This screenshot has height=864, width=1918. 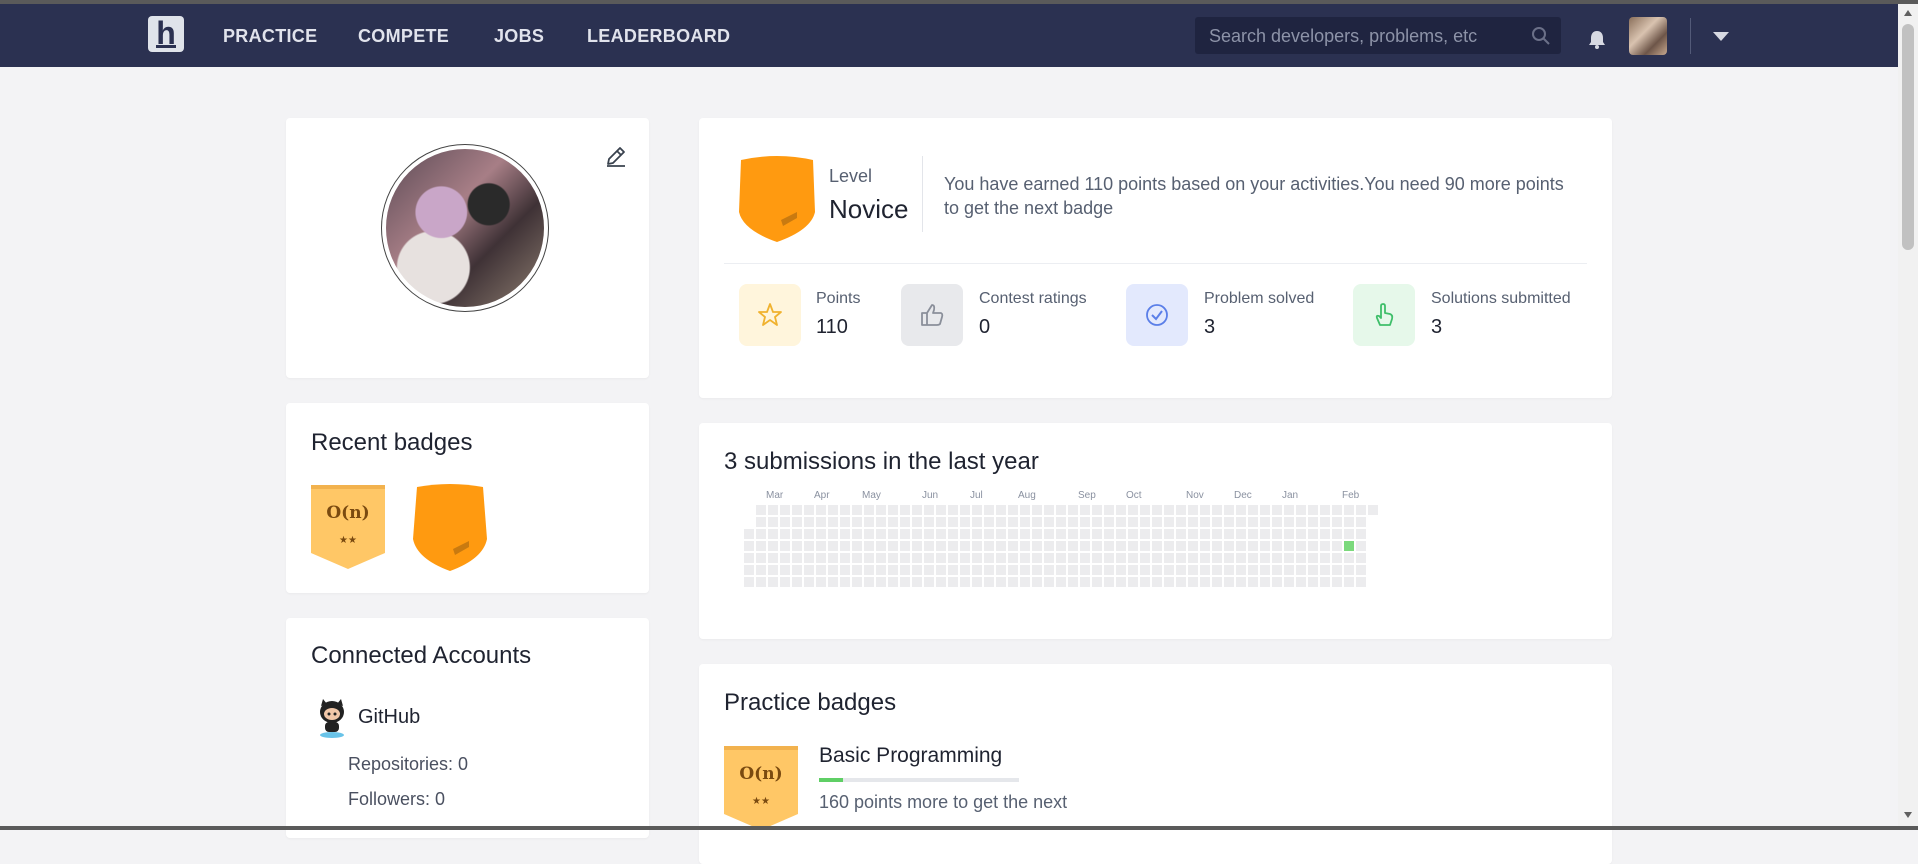 What do you see at coordinates (1364, 36) in the screenshot?
I see `search-input` at bounding box center [1364, 36].